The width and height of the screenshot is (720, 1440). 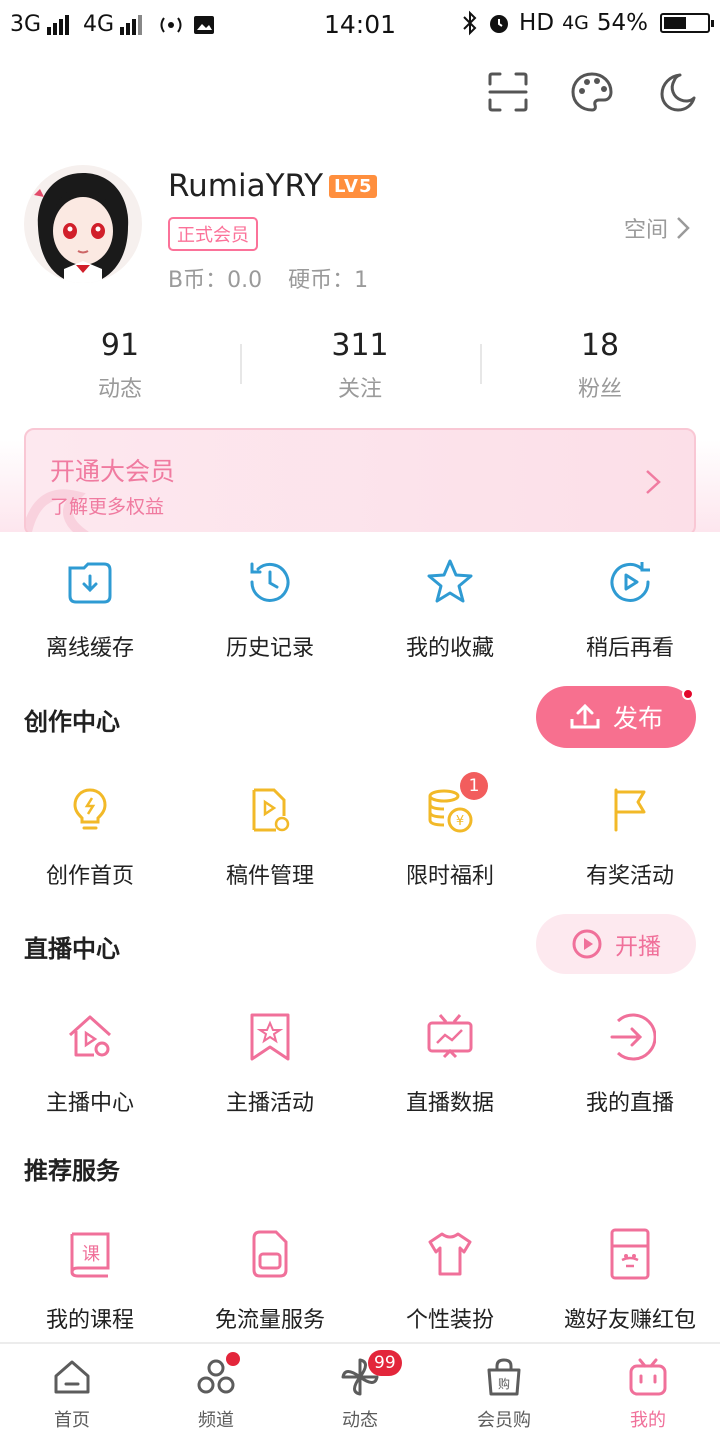 I want to click on nav-label: 我的, so click(x=648, y=1420).